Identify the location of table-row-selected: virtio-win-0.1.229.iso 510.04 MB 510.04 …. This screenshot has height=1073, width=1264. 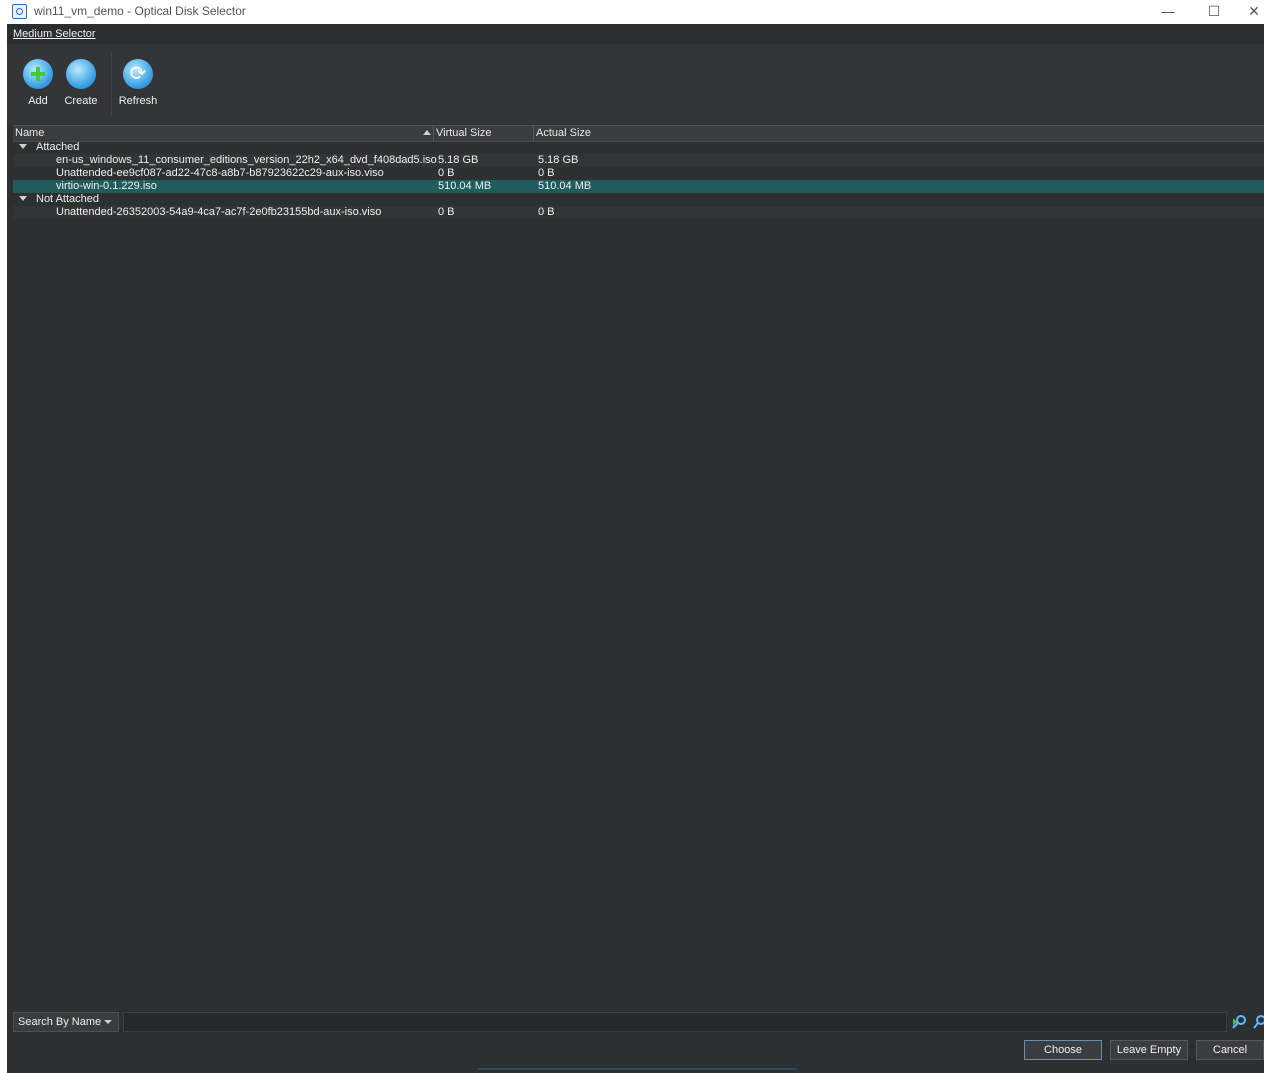
(638, 186).